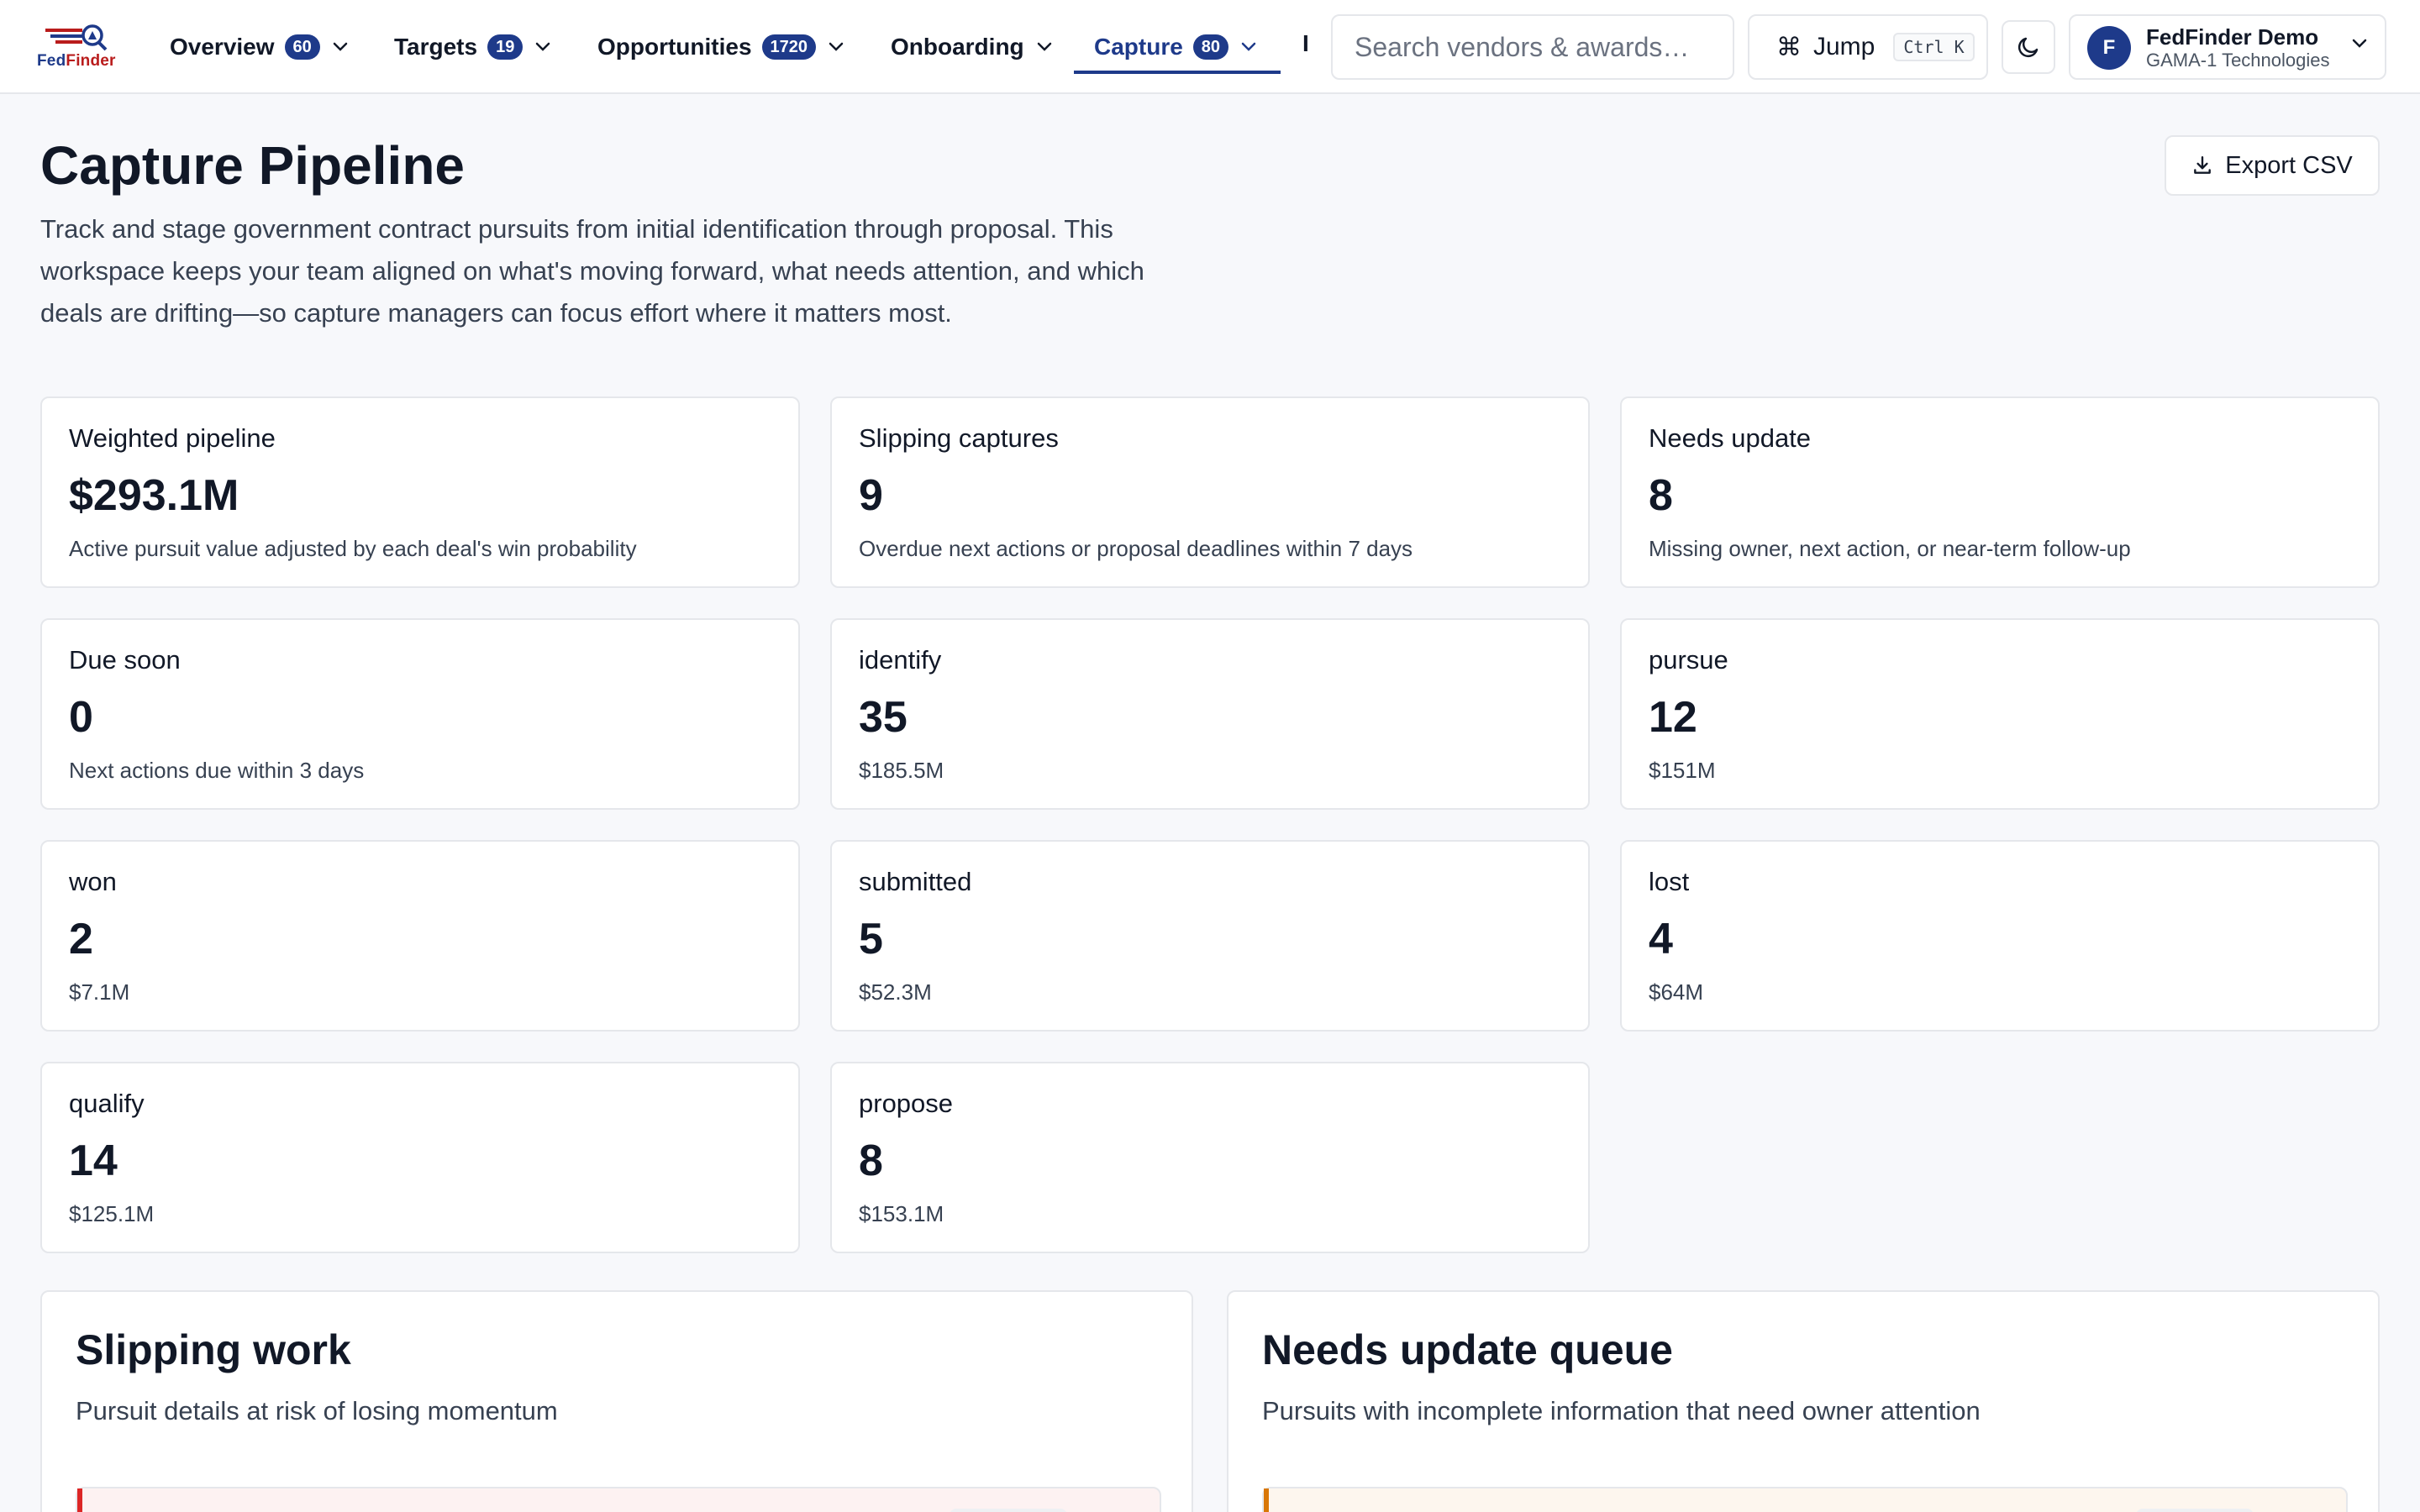 This screenshot has width=2420, height=1512. Describe the element at coordinates (1805, 1499) in the screenshot. I see `needs-update-item-row` at that location.